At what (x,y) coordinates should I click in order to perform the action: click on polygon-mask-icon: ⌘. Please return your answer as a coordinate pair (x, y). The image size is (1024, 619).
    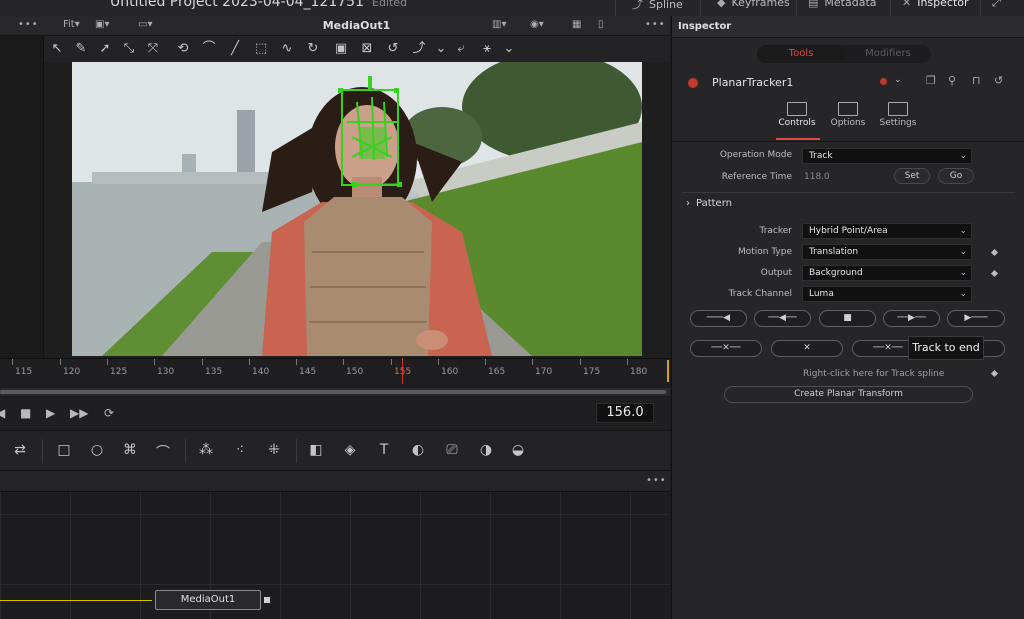
    Looking at the image, I should click on (130, 451).